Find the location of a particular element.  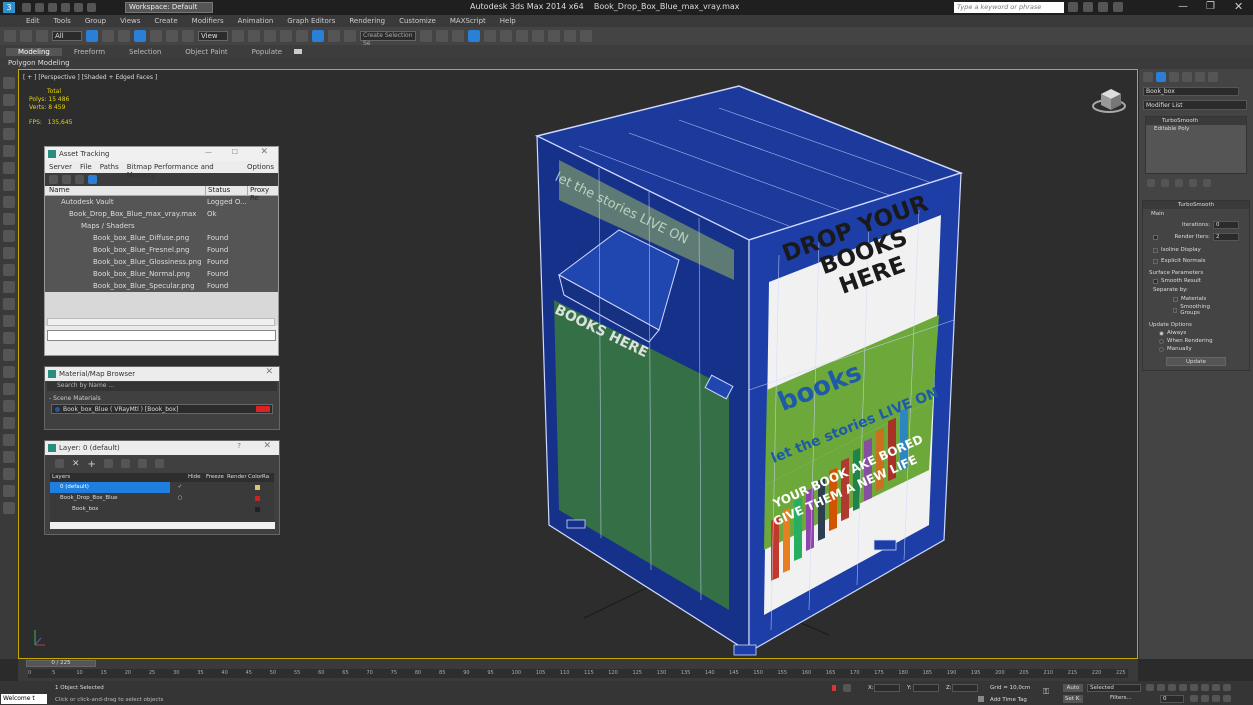

explicit-normals-check is located at coordinates (1155, 261).